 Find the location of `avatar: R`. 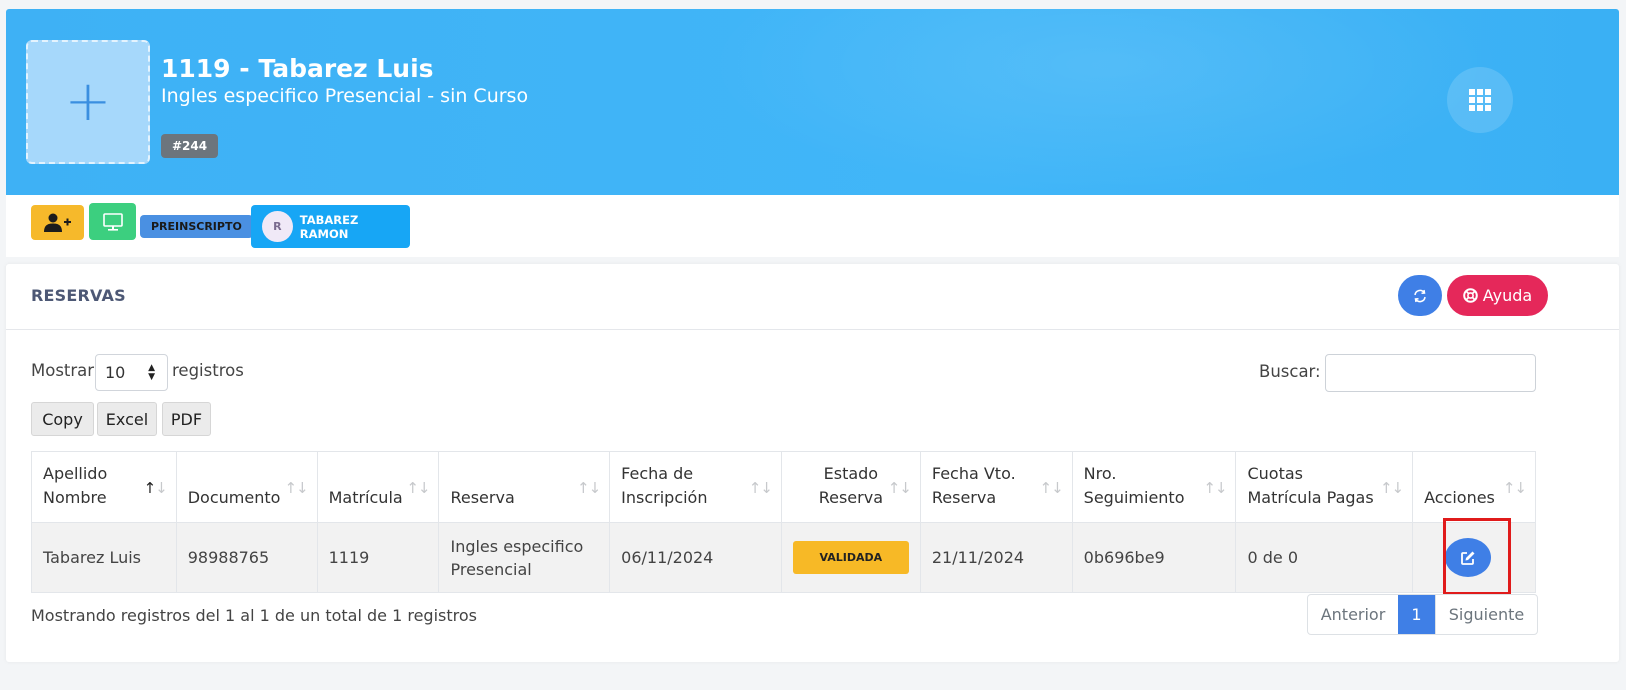

avatar: R is located at coordinates (277, 226).